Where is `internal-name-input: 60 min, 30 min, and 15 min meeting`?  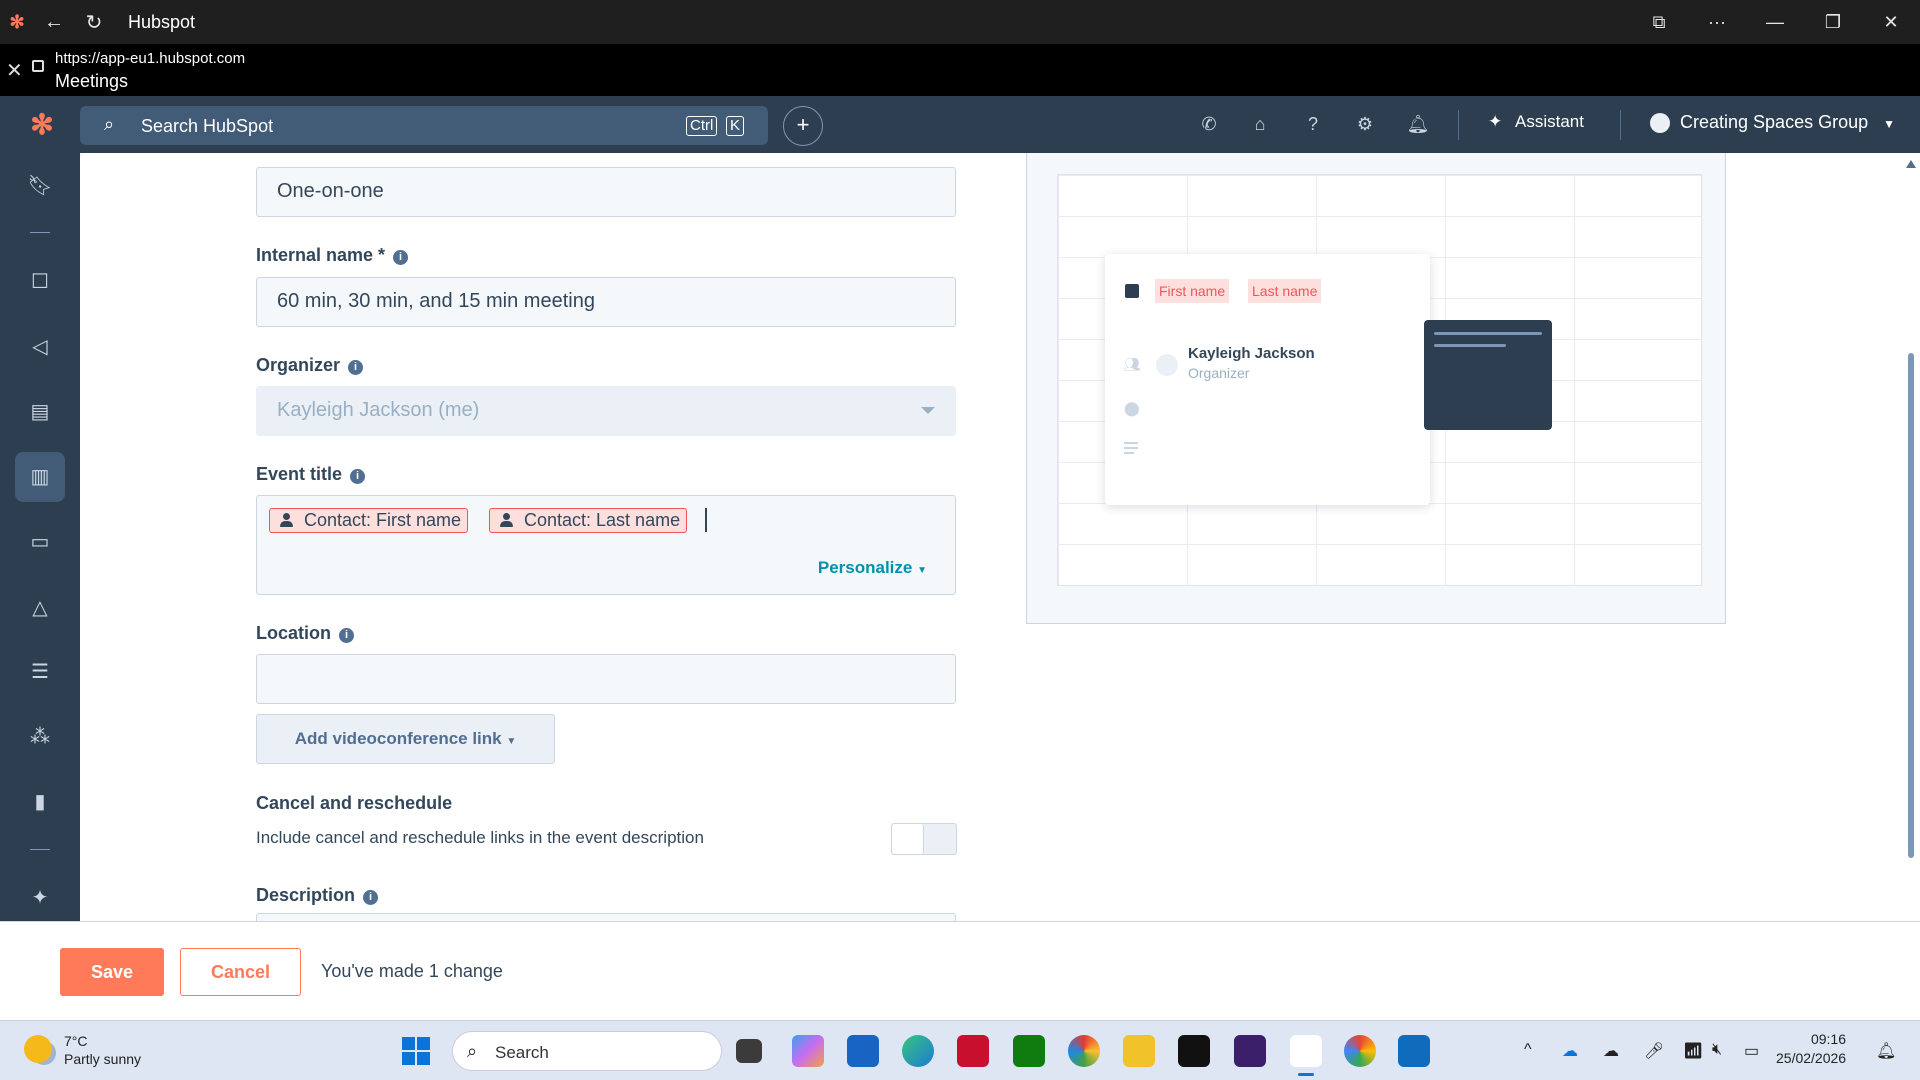 internal-name-input: 60 min, 30 min, and 15 min meeting is located at coordinates (606, 302).